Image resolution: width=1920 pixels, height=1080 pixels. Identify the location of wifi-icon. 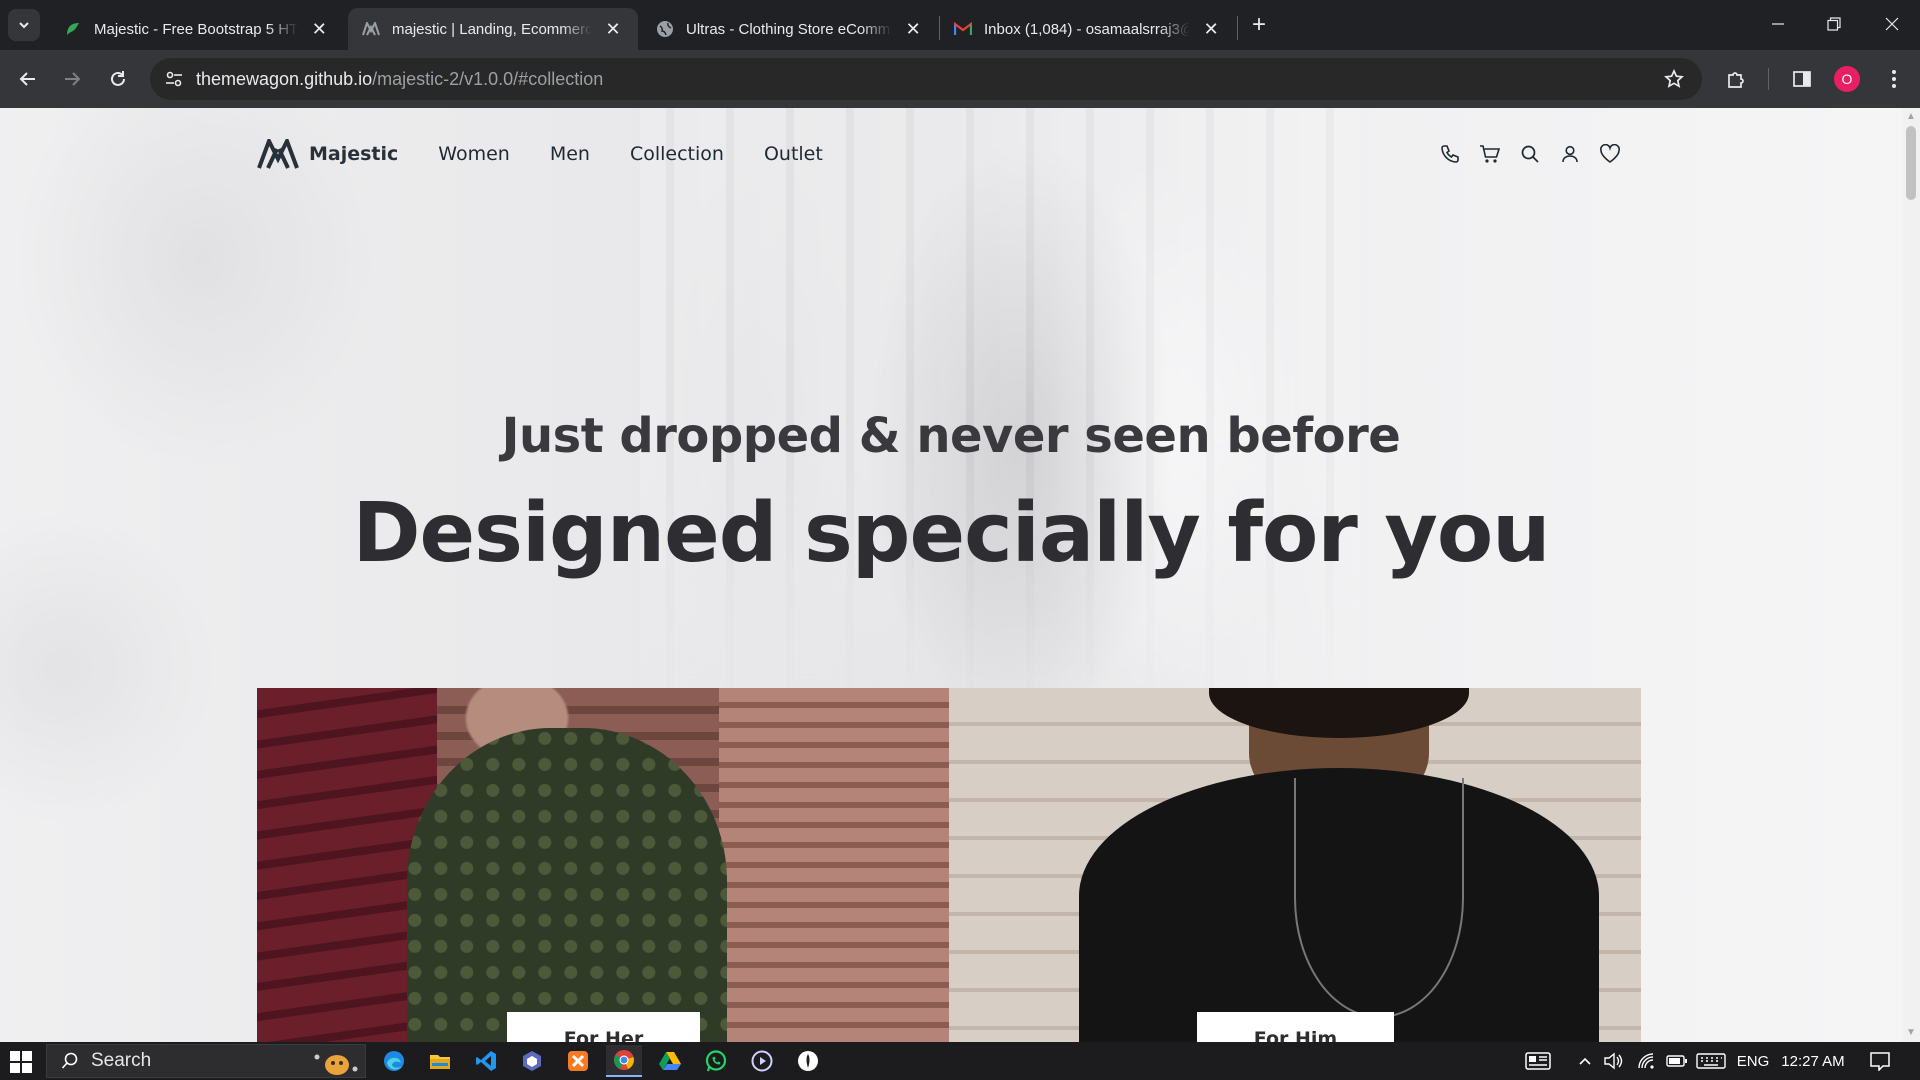
(1647, 1061).